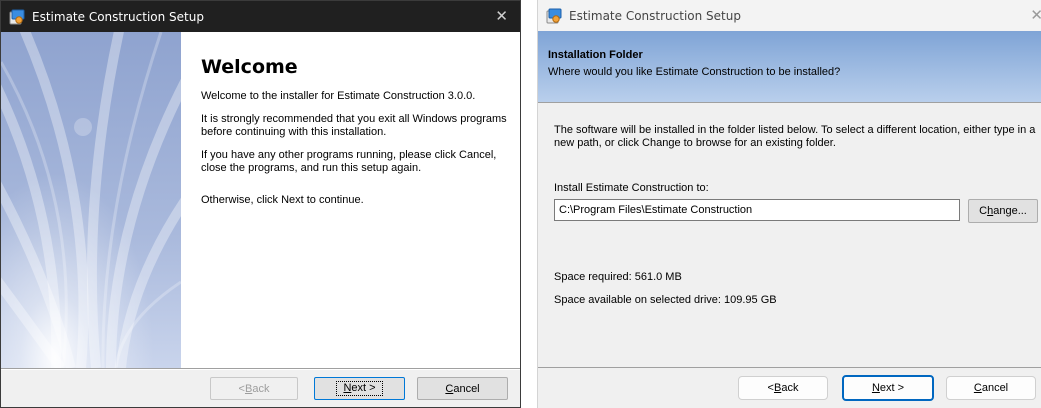  I want to click on page-title: Welcome, so click(249, 67).